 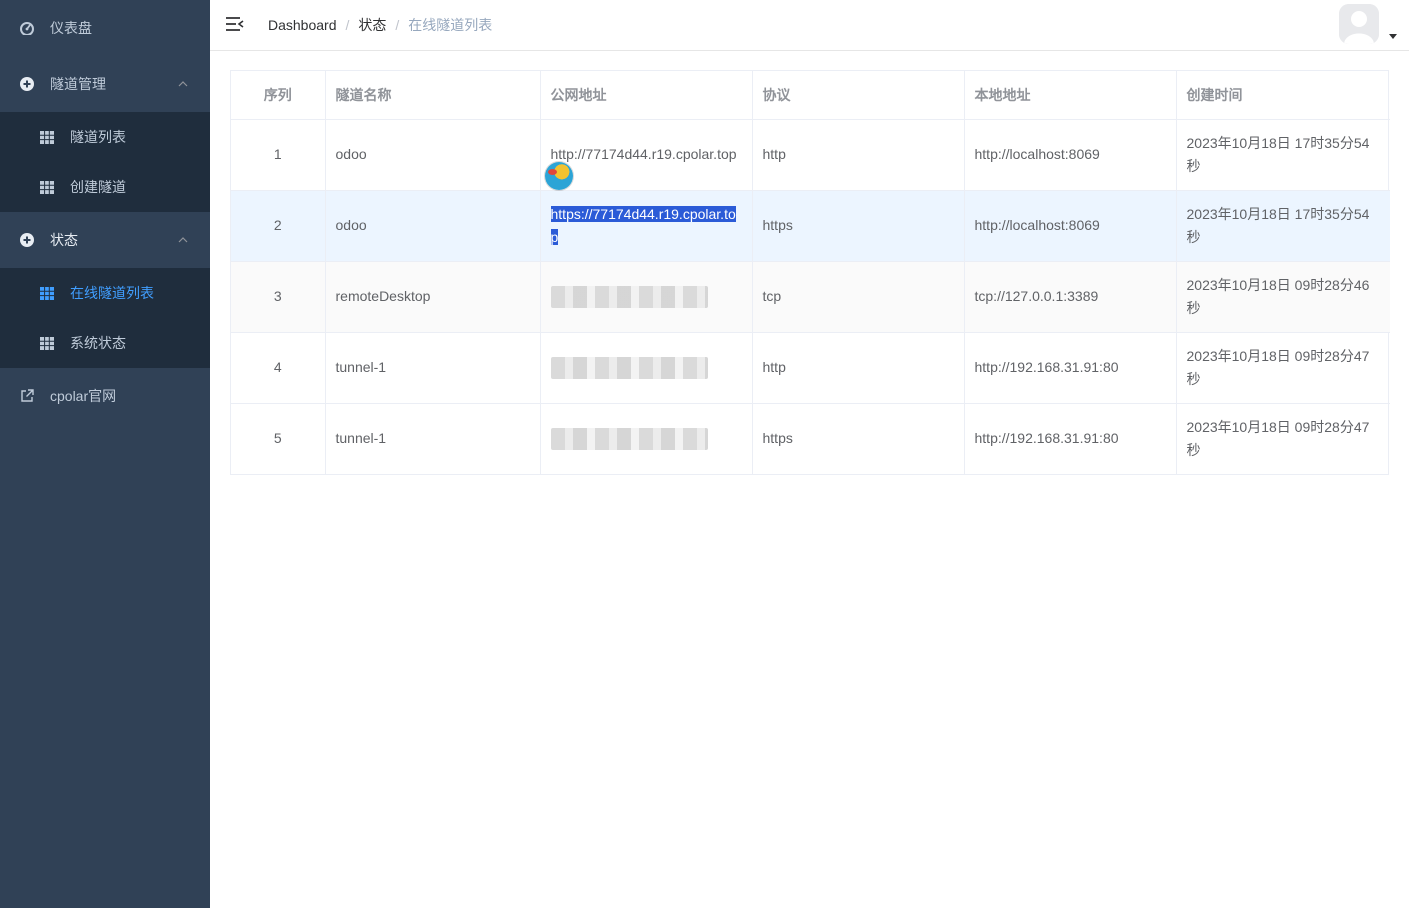 What do you see at coordinates (1283, 95) in the screenshot?
I see `column-header-created-time: 创建时间` at bounding box center [1283, 95].